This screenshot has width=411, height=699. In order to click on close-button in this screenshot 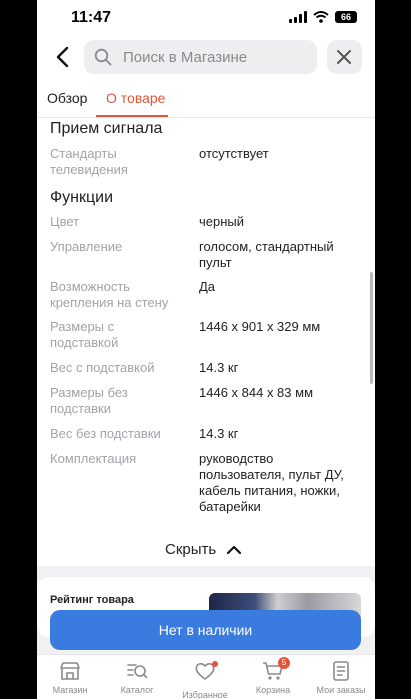, I will do `click(344, 57)`.